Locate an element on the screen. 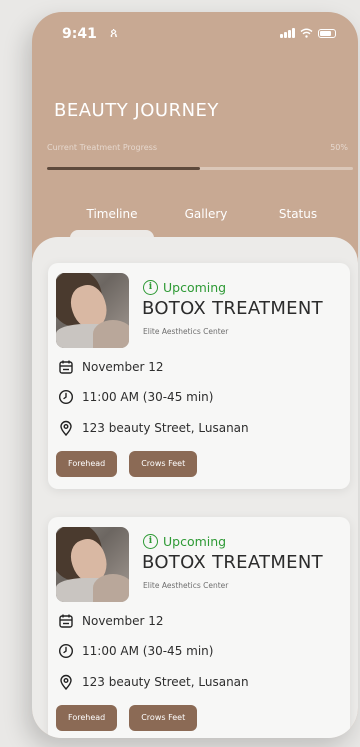  tab-gallery: Gallery is located at coordinates (206, 214).